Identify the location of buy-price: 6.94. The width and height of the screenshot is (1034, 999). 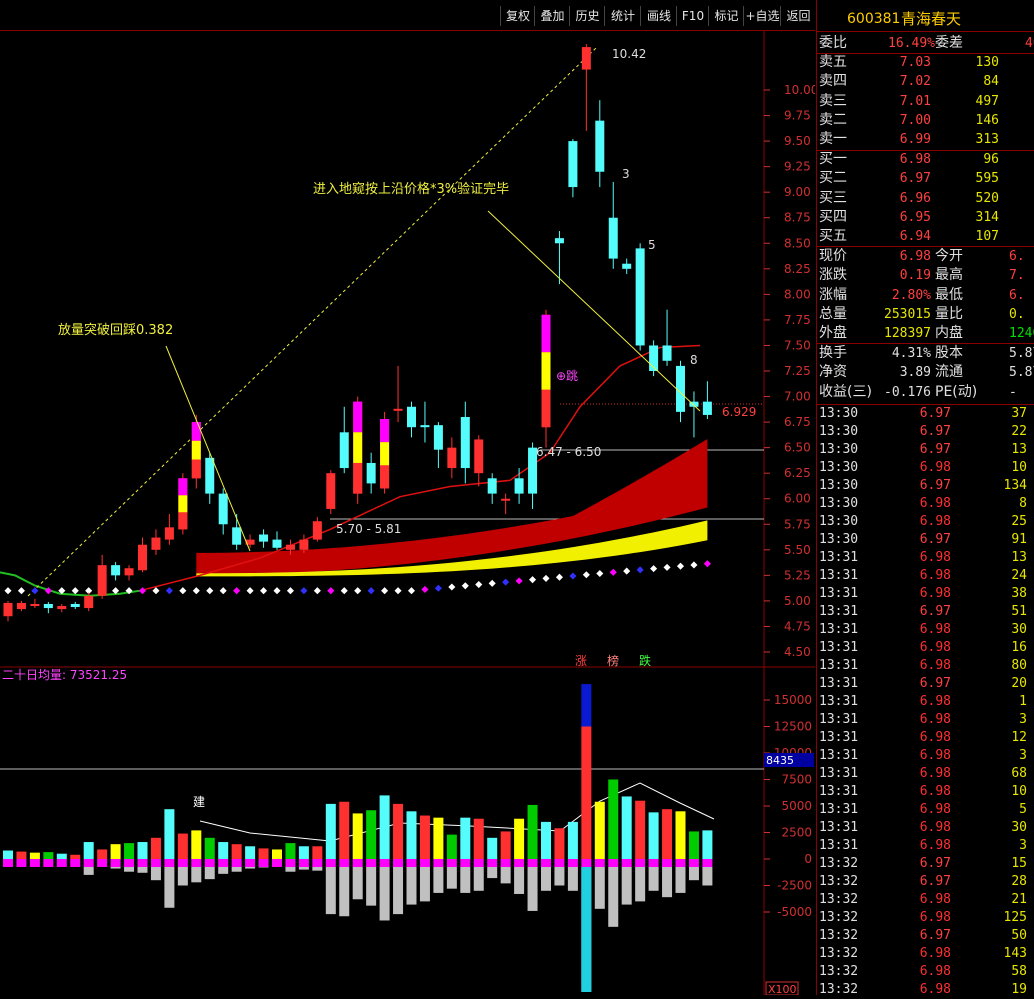
(915, 236).